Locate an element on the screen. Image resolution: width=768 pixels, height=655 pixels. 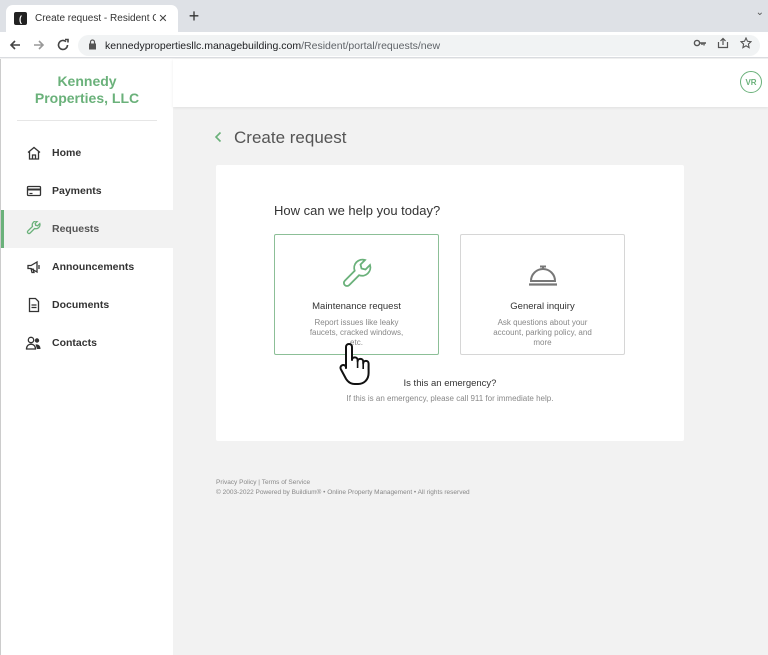
credit-card-icon is located at coordinates (33, 191).